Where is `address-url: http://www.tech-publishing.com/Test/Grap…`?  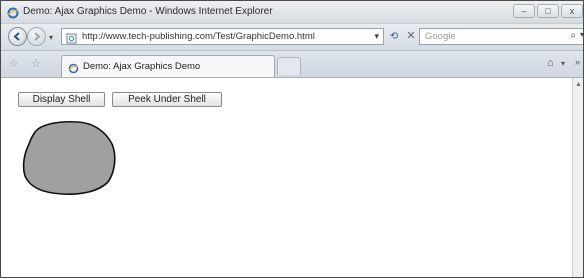
address-url: http://www.tech-publishing.com/Test/Grap… is located at coordinates (198, 36).